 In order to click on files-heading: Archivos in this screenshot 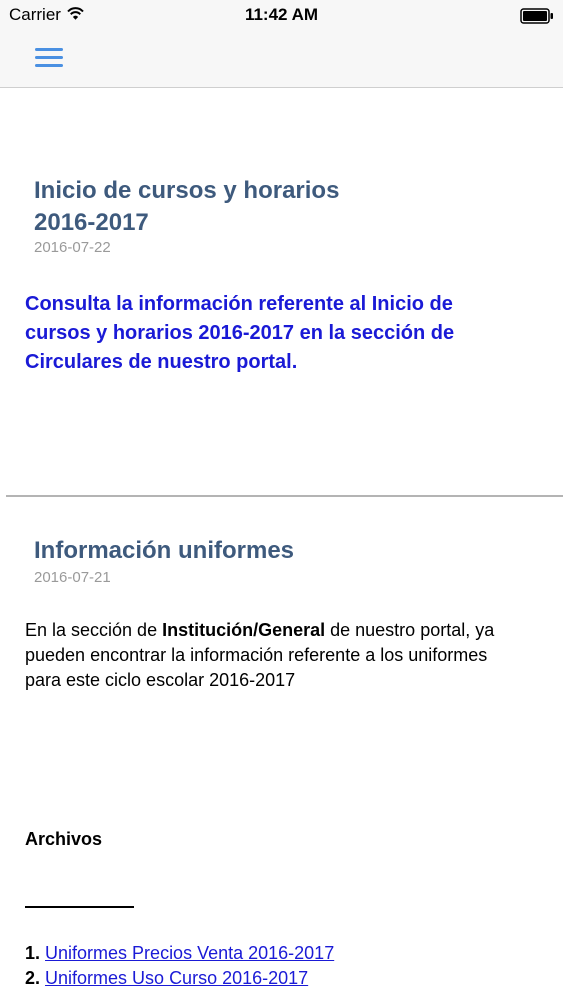, I will do `click(64, 839)`.